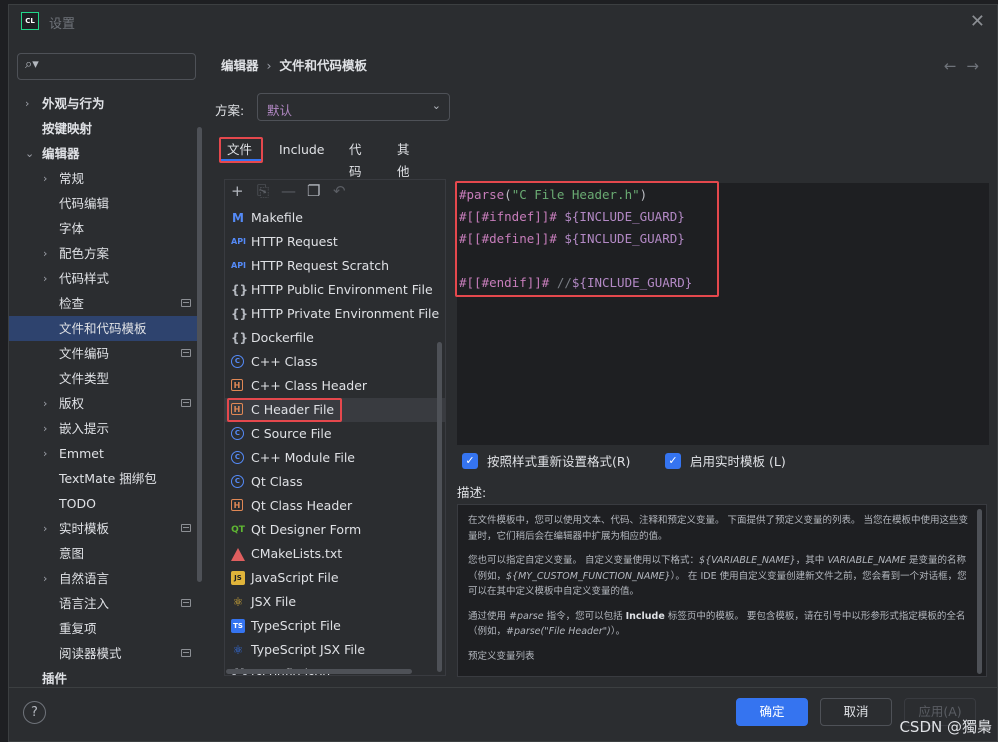 The height and width of the screenshot is (742, 998). Describe the element at coordinates (104, 328) in the screenshot. I see `sidebar-item: 文件和代码模板` at that location.